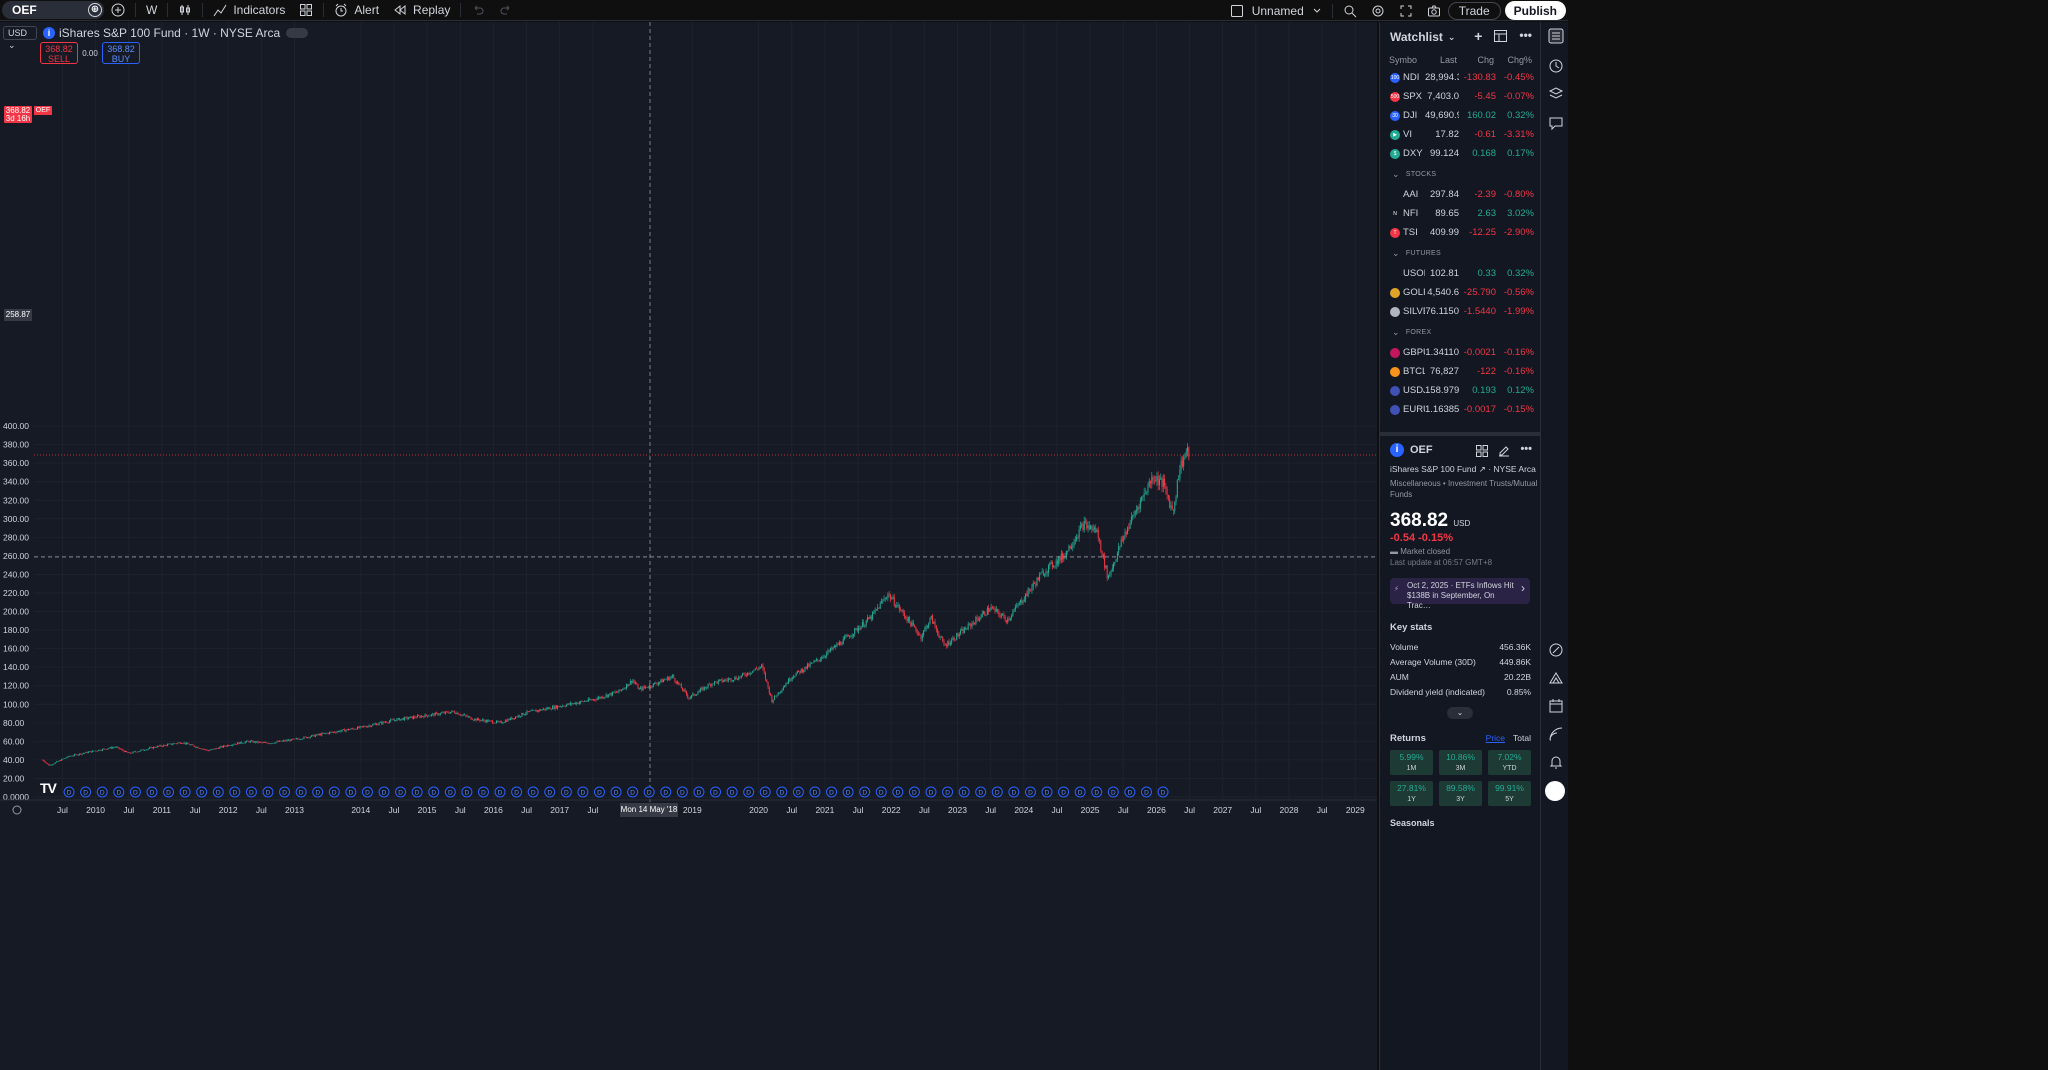 The width and height of the screenshot is (2048, 1070). I want to click on alerts-clock-icon, so click(1556, 66).